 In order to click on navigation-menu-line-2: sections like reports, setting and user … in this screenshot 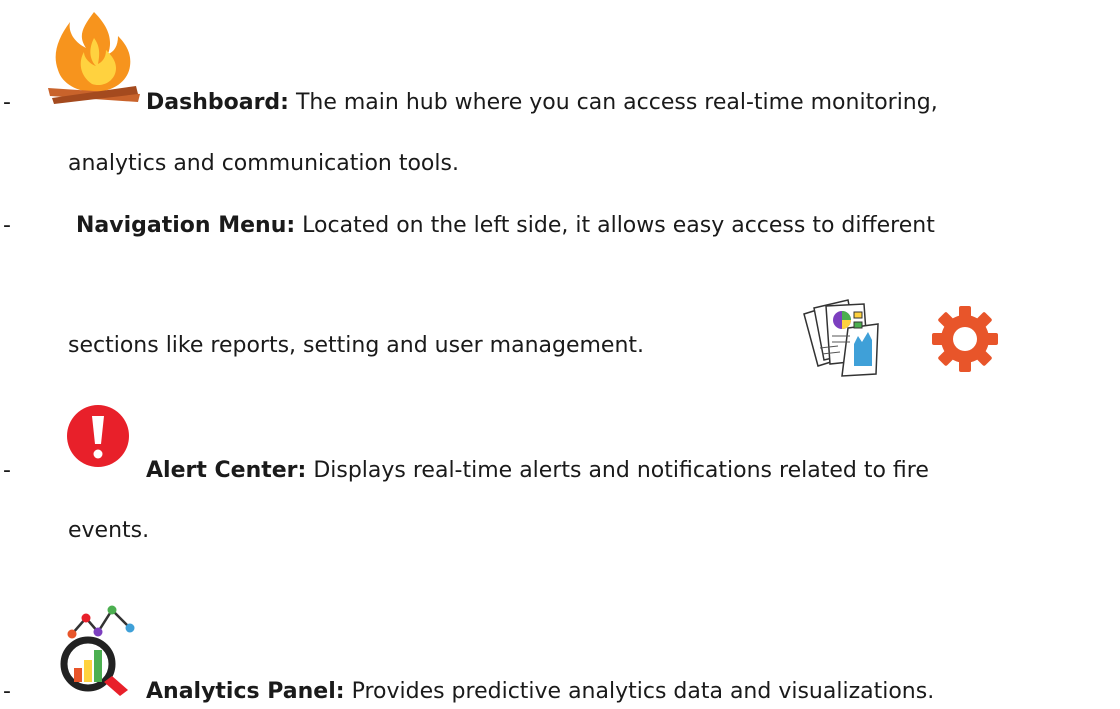, I will do `click(356, 345)`.